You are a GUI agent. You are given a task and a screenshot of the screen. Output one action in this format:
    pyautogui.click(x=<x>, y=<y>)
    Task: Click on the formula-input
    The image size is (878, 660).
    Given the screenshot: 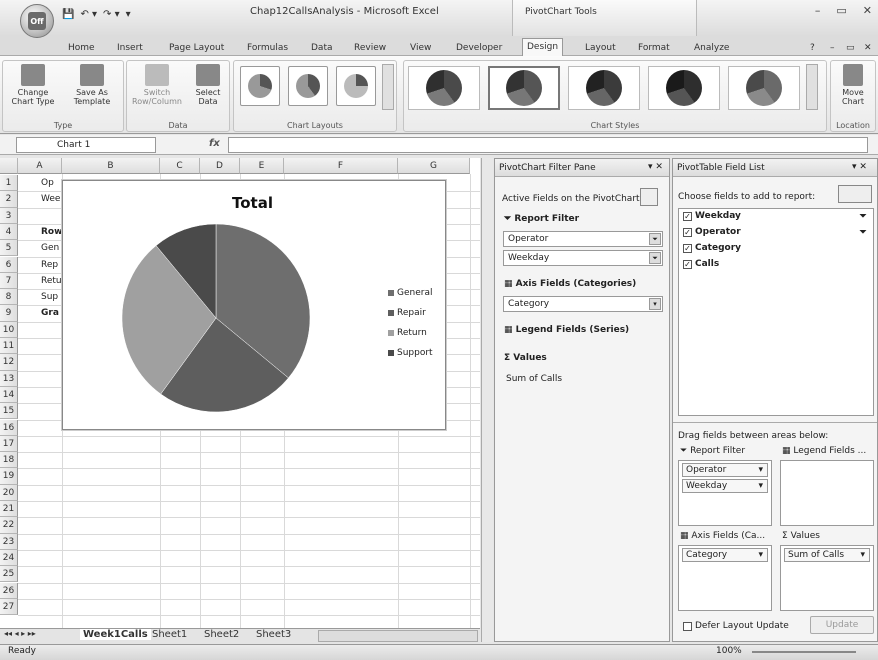 What is the action you would take?
    pyautogui.click(x=548, y=145)
    